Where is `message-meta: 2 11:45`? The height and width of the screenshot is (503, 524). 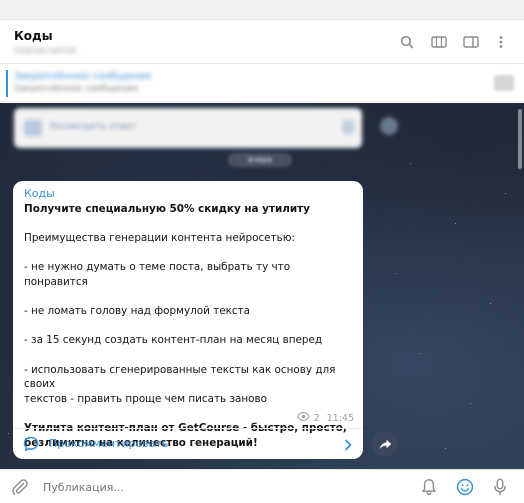
message-meta: 2 11:45 is located at coordinates (325, 418).